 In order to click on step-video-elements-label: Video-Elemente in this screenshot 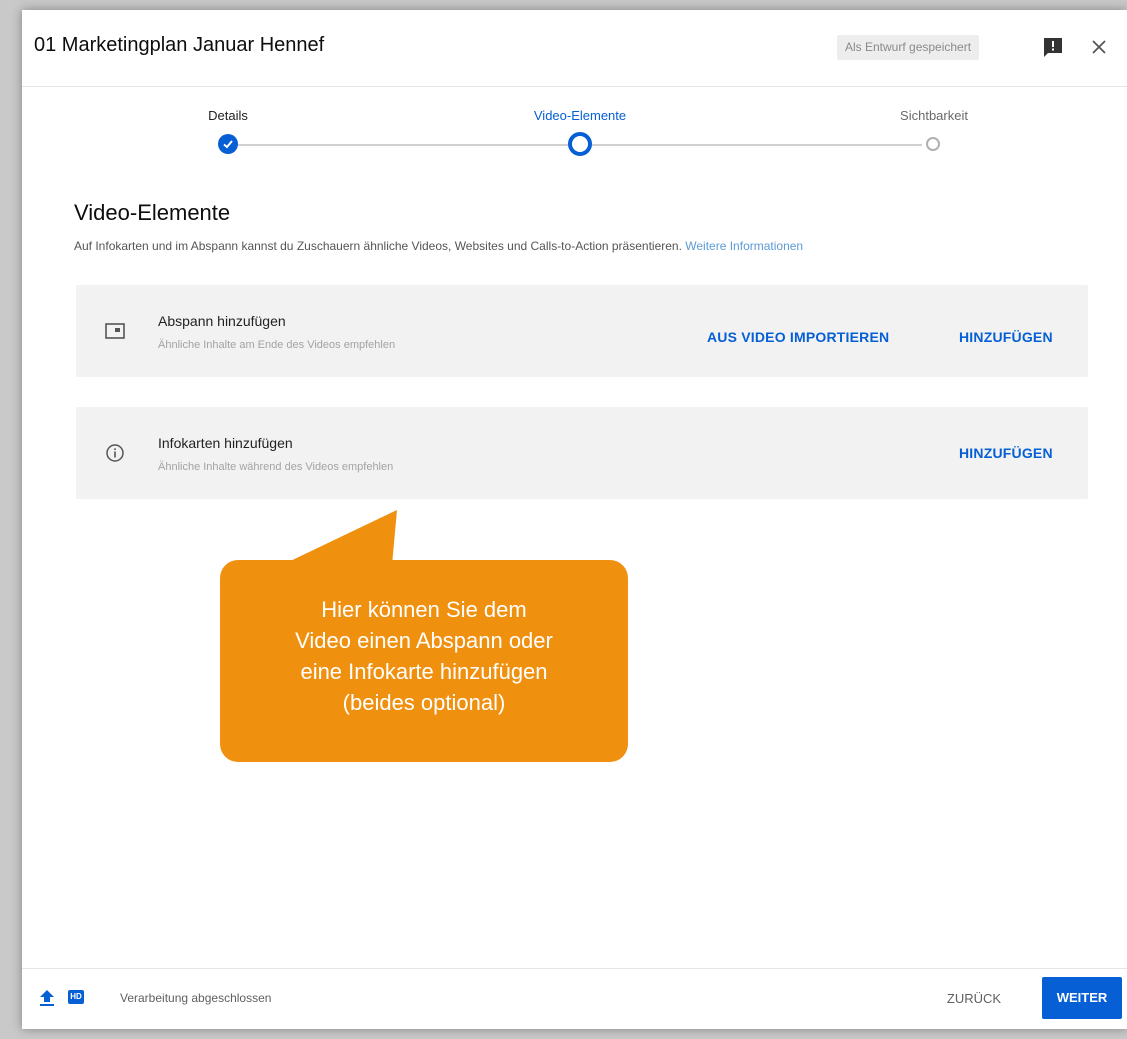, I will do `click(580, 115)`.